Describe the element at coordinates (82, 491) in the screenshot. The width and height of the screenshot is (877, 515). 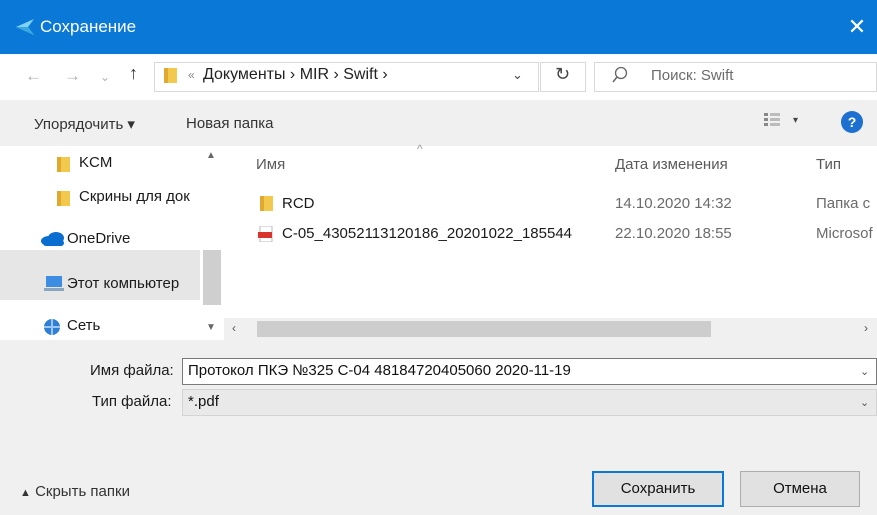
I see `hide-folders-label: Скрыть папки` at that location.